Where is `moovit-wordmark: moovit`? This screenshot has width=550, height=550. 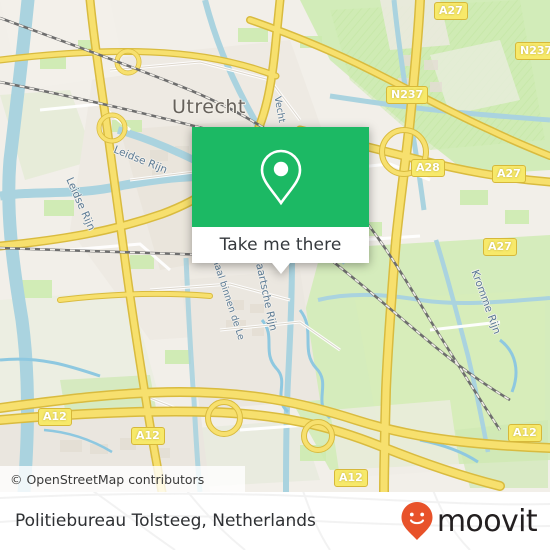 moovit-wordmark: moovit is located at coordinates (487, 521).